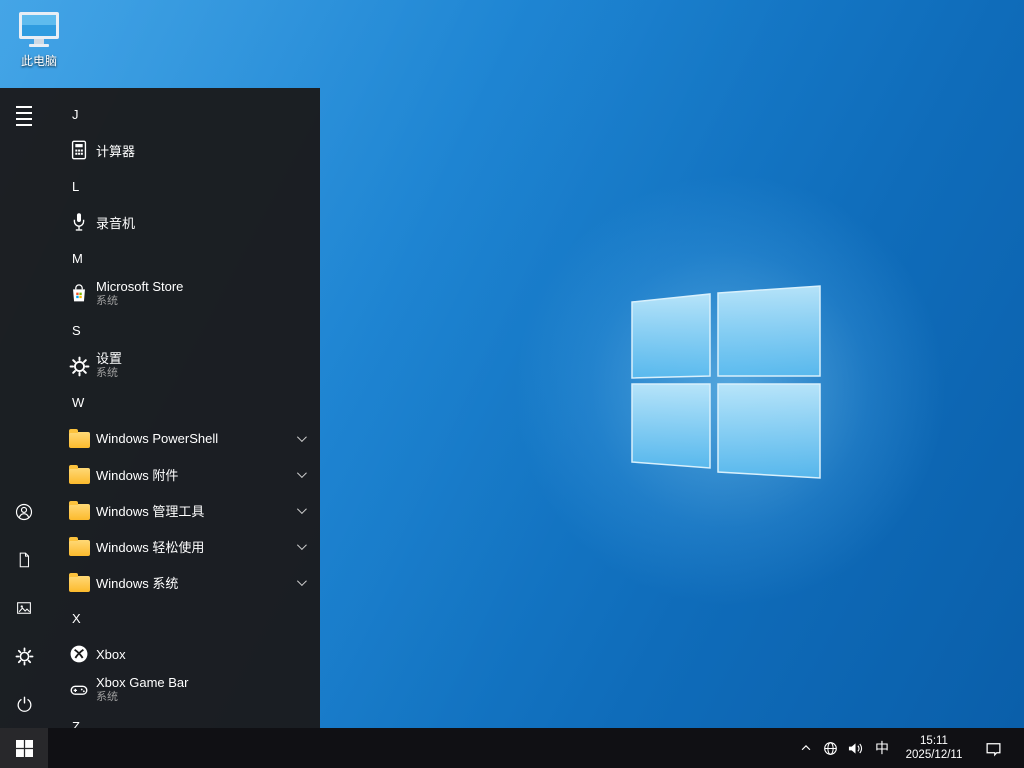  What do you see at coordinates (111, 654) in the screenshot?
I see `app-label: Xbox` at bounding box center [111, 654].